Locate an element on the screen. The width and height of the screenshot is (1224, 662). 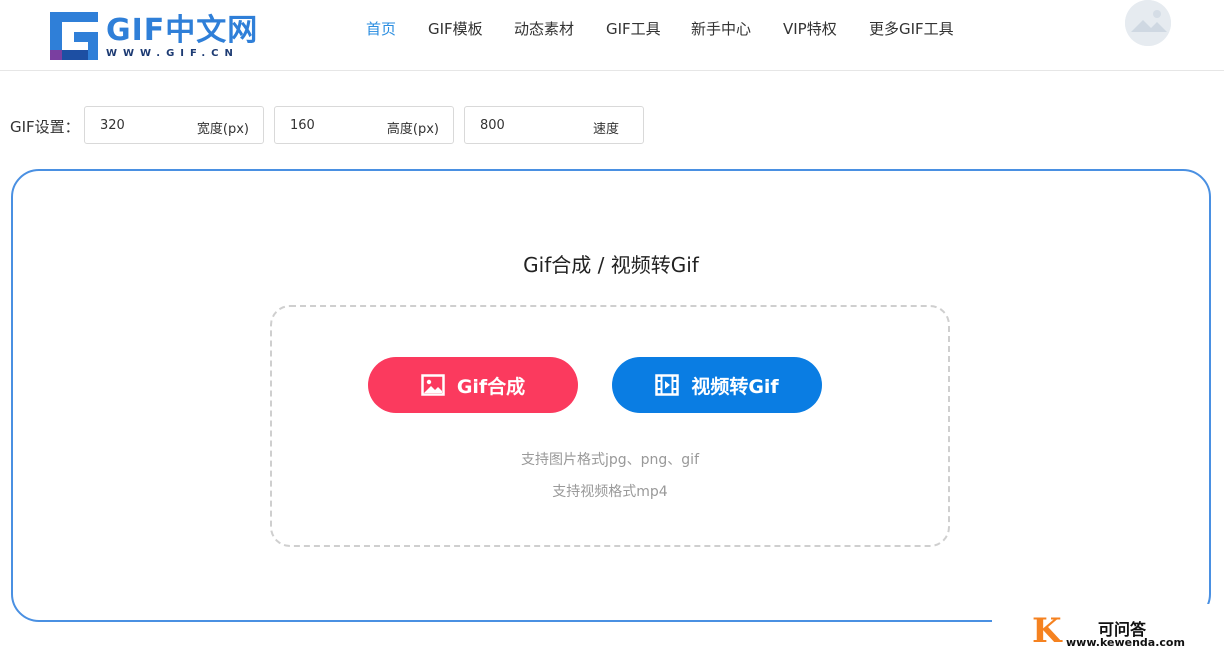
nav-gif-templates: GIF模板 is located at coordinates (455, 29).